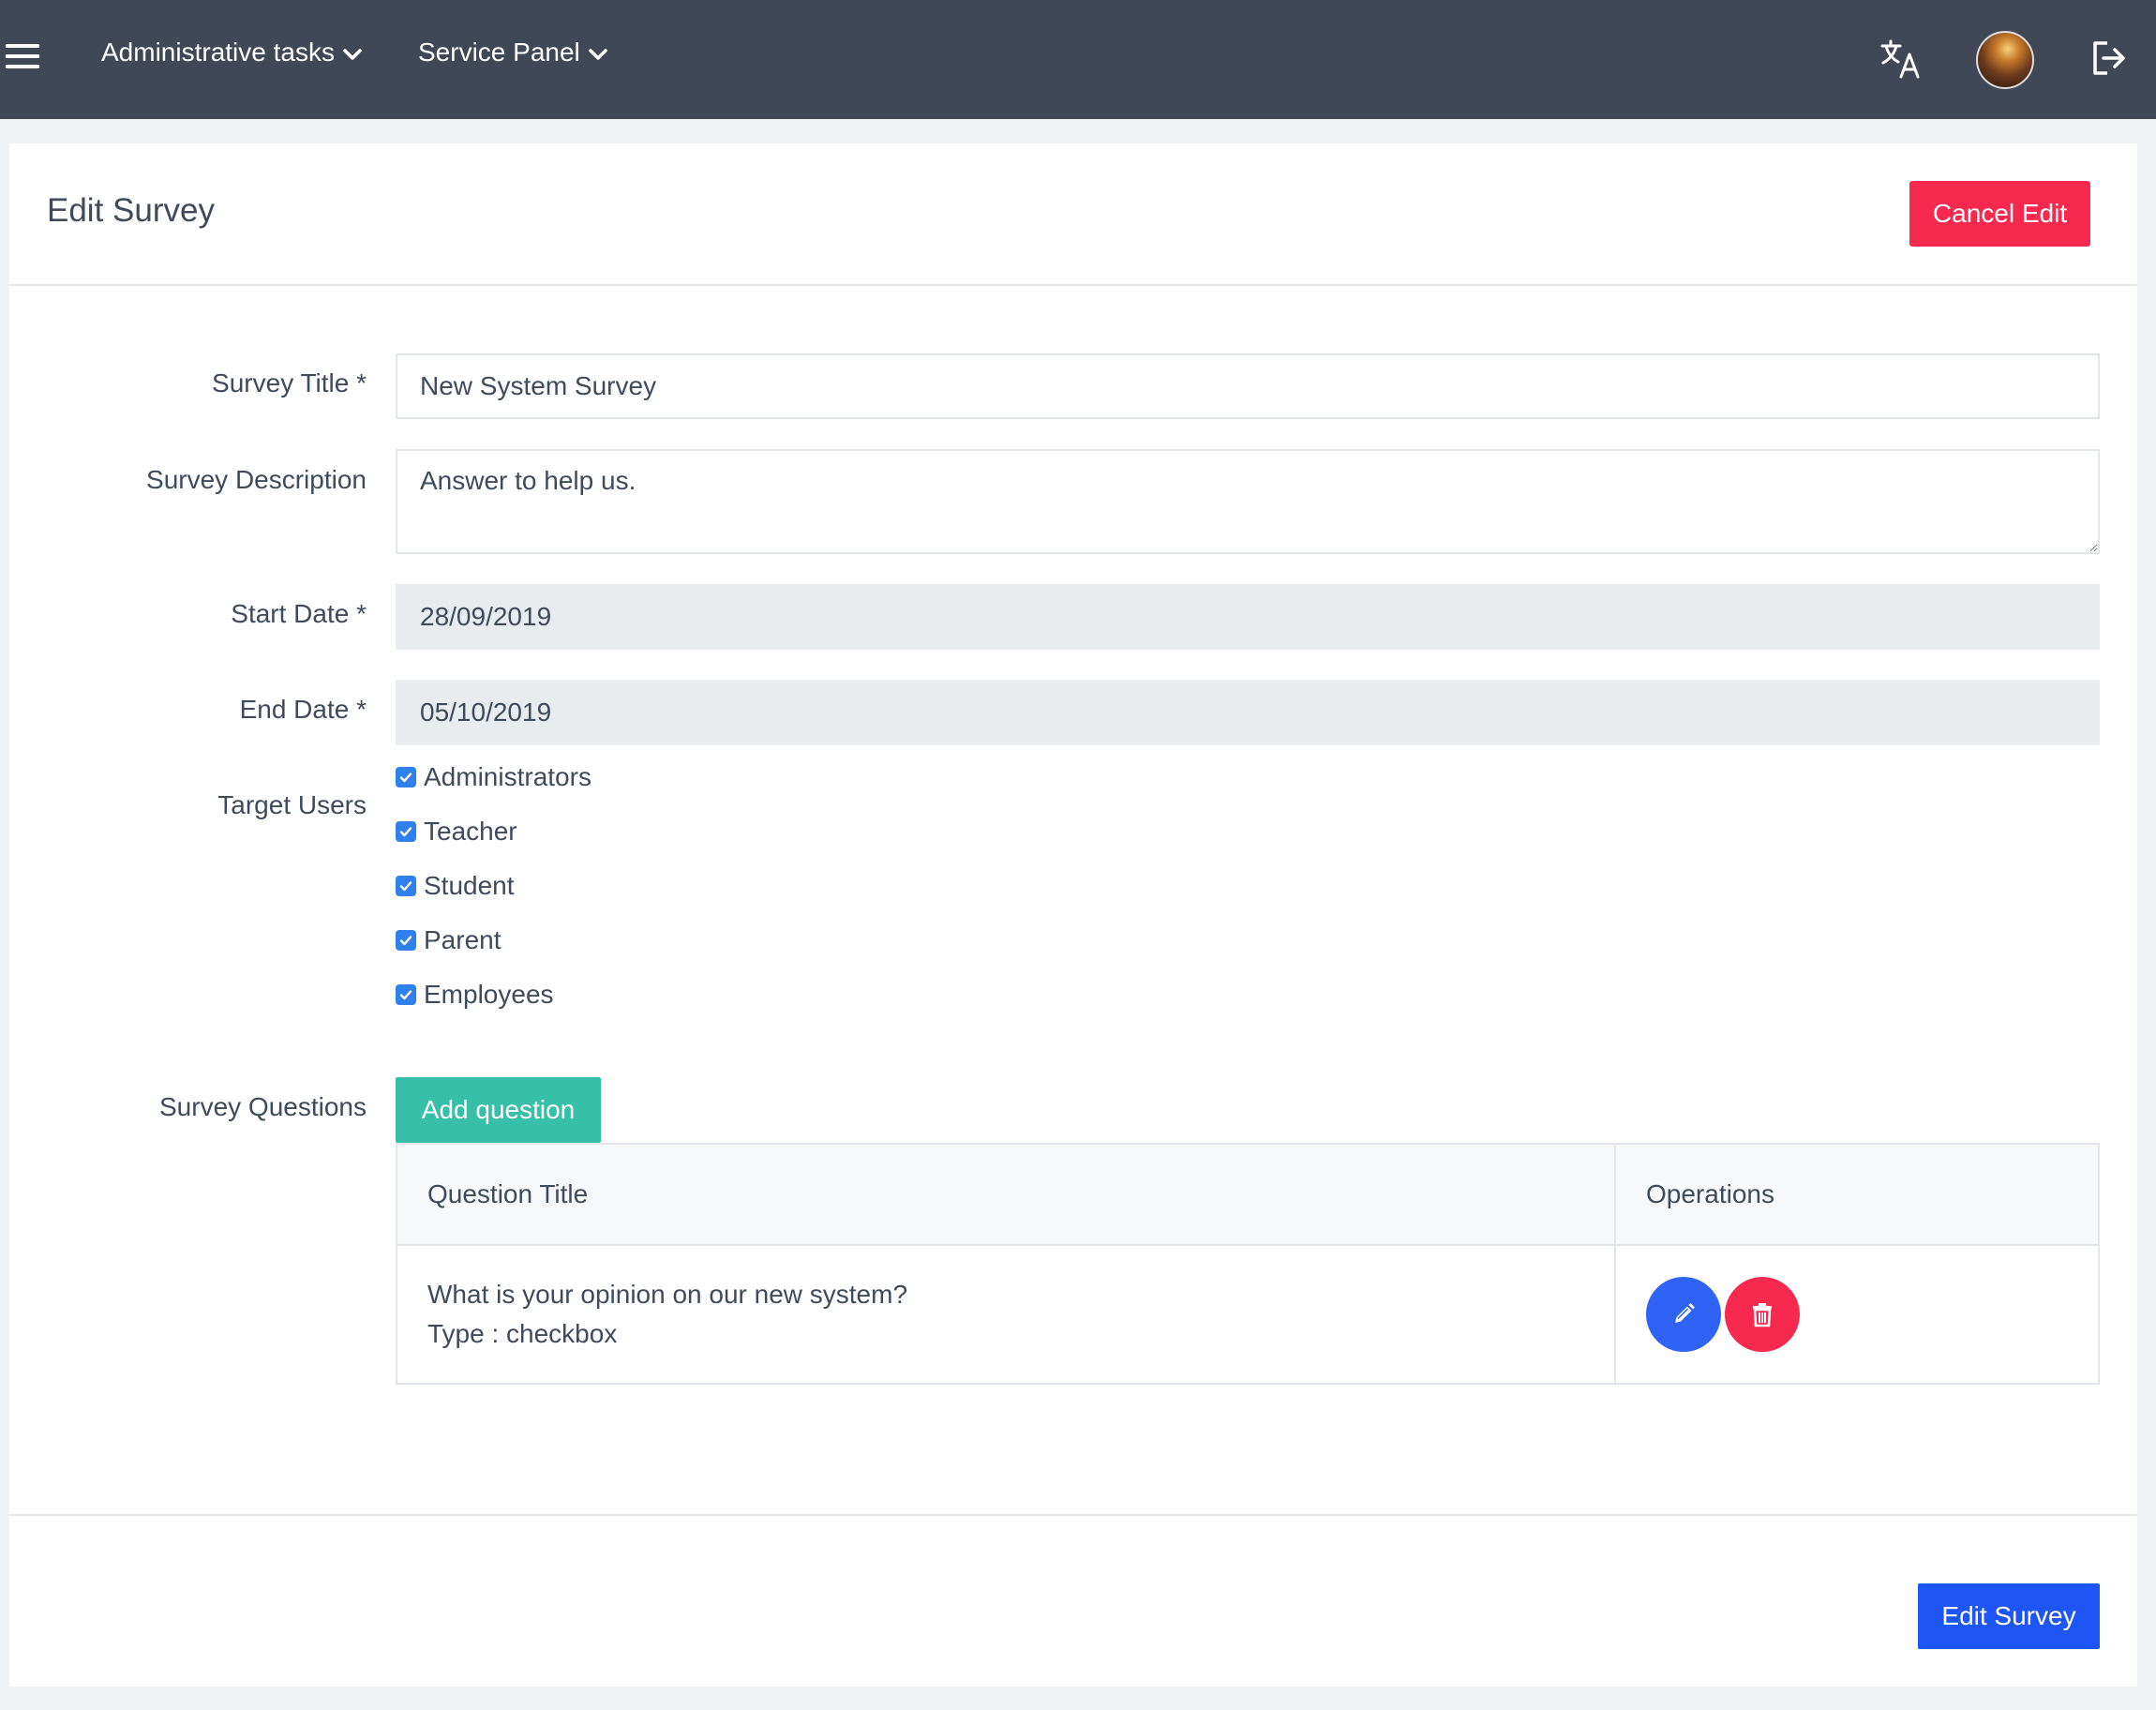  I want to click on checkbox-student: Student, so click(456, 886).